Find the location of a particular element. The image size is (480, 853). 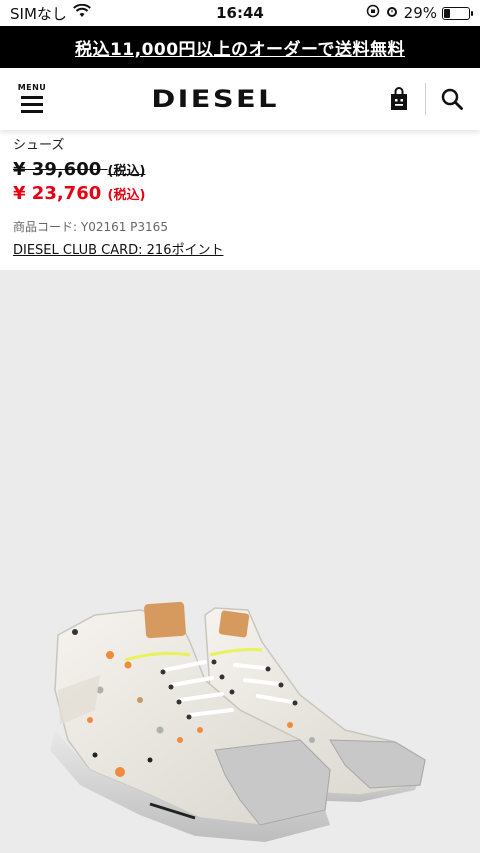

original-price-tax: (税込) is located at coordinates (126, 171).